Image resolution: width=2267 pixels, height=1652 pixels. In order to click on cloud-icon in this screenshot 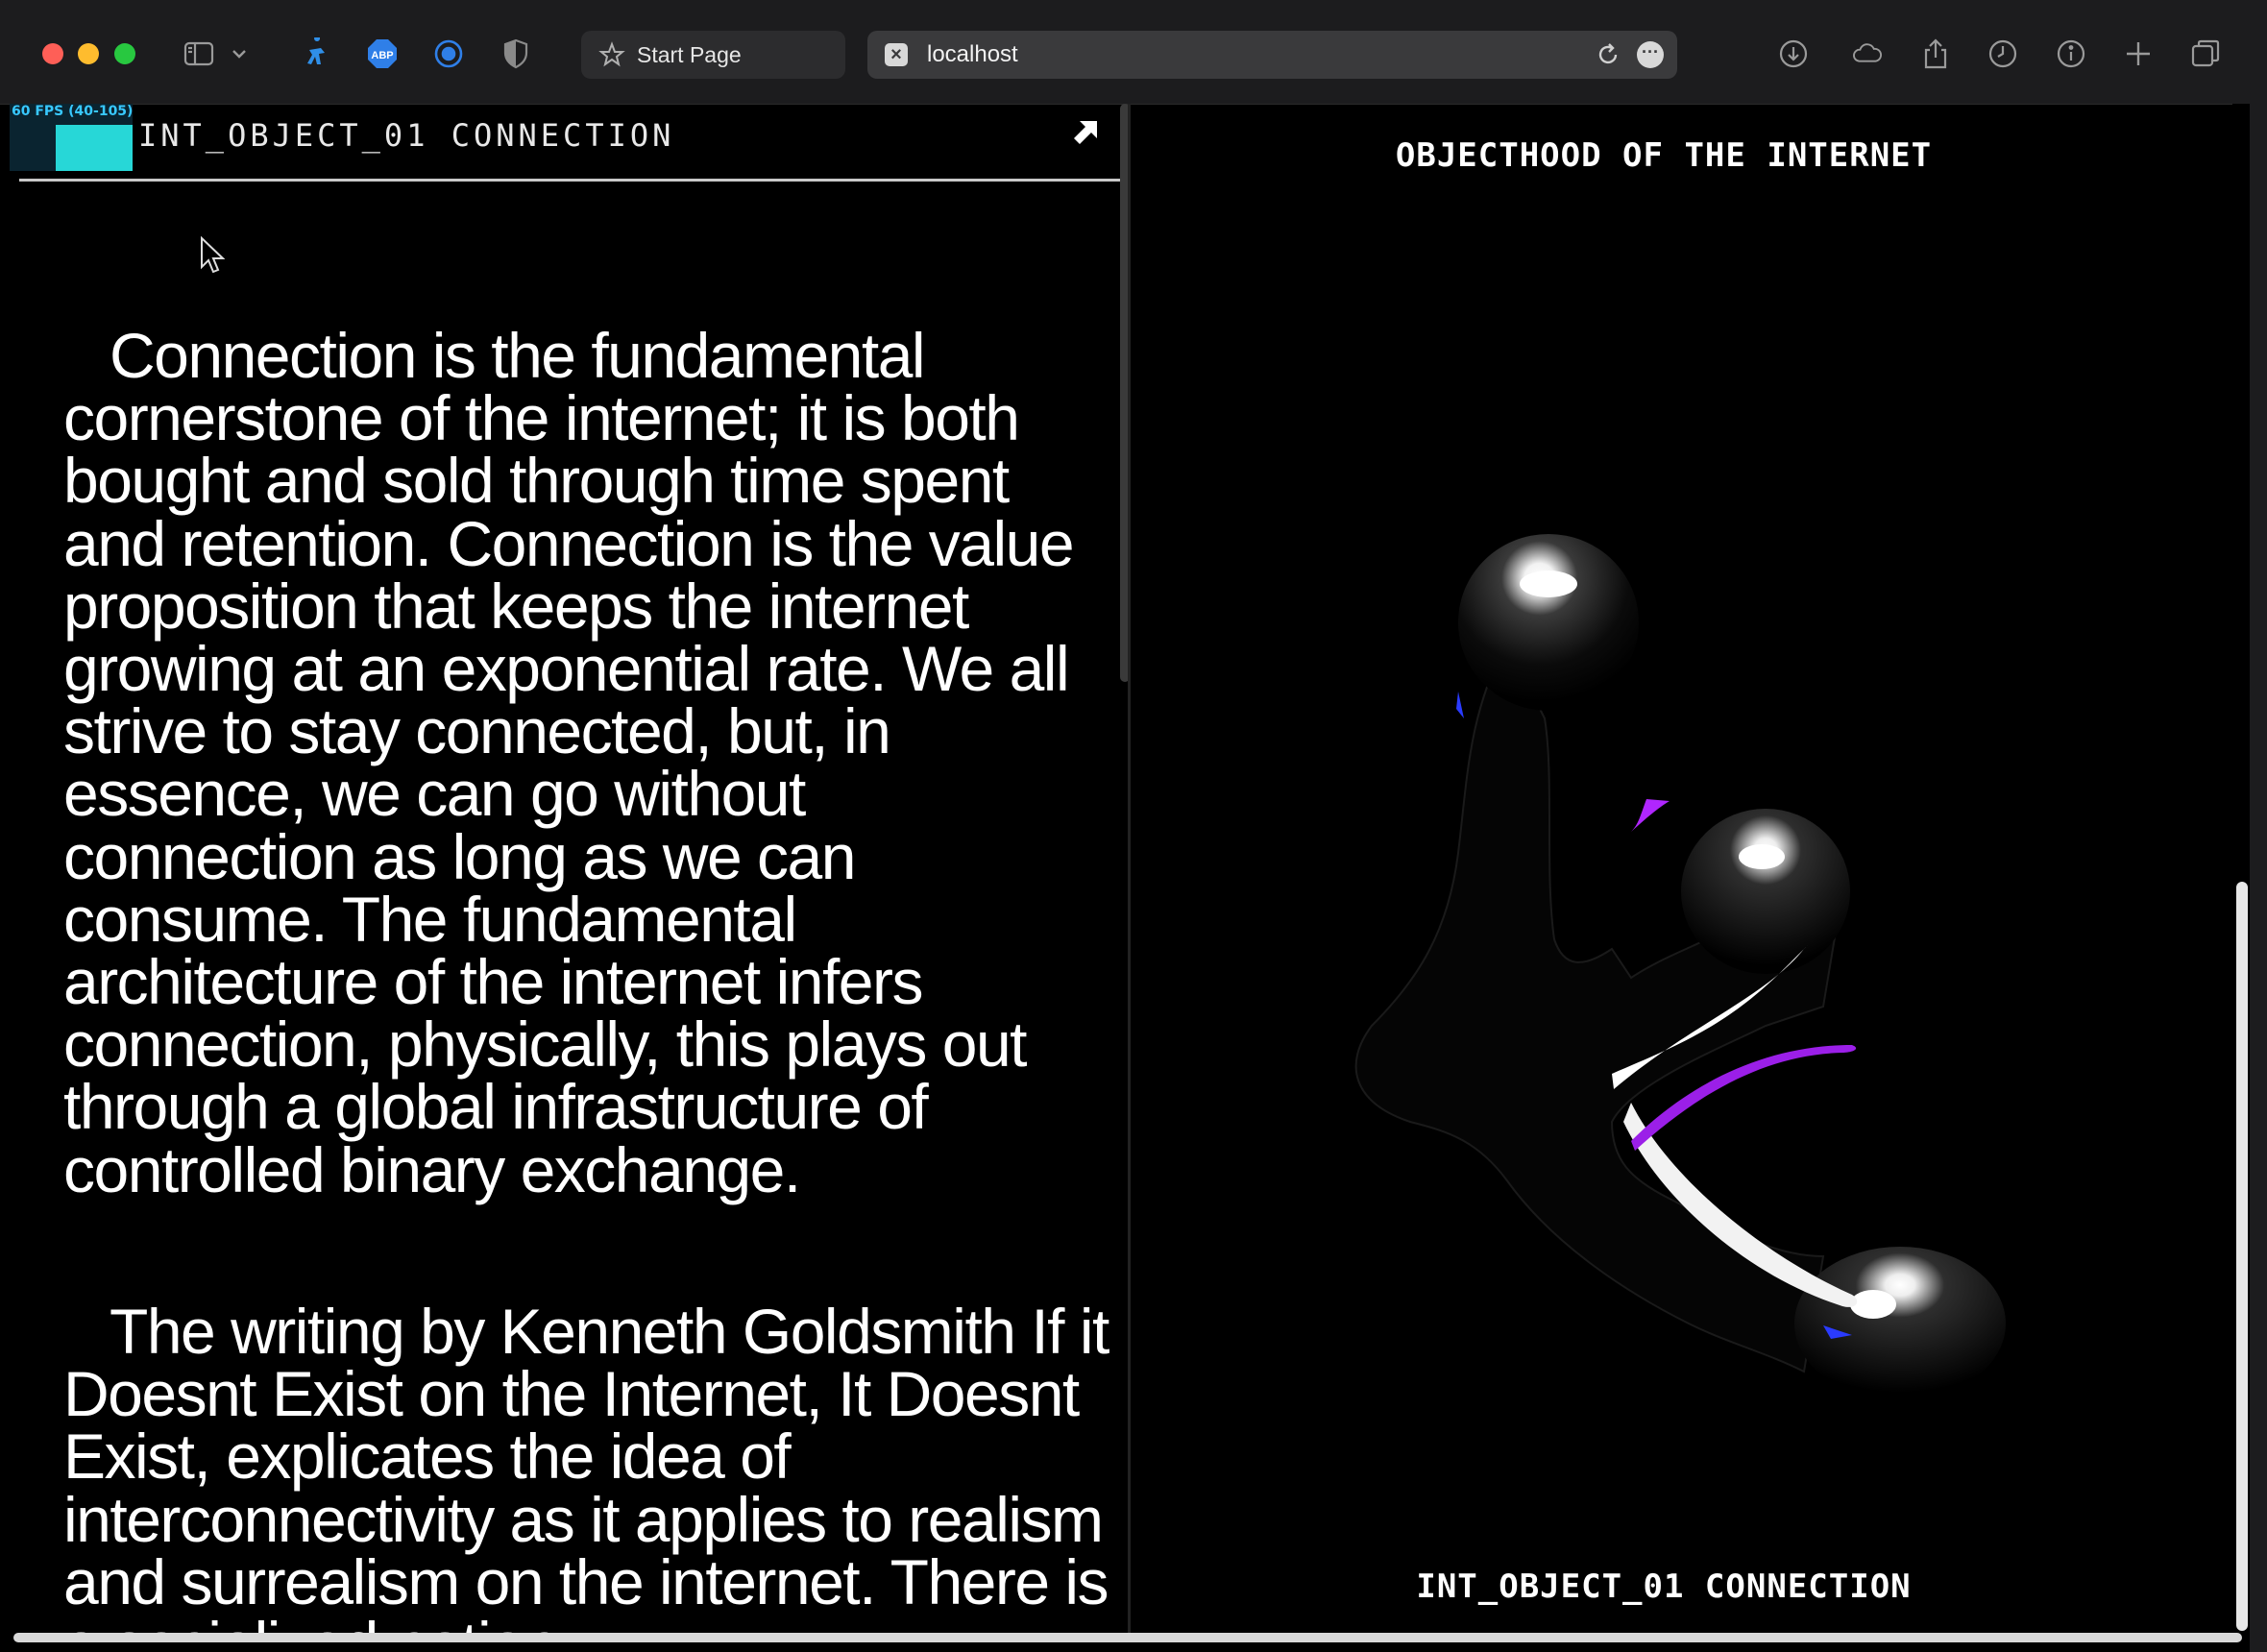, I will do `click(1867, 54)`.